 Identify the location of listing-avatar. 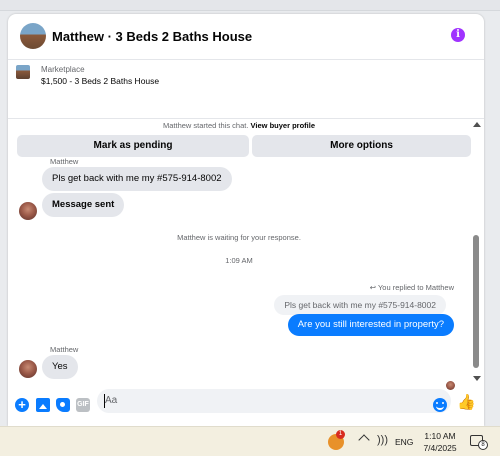
(33, 36).